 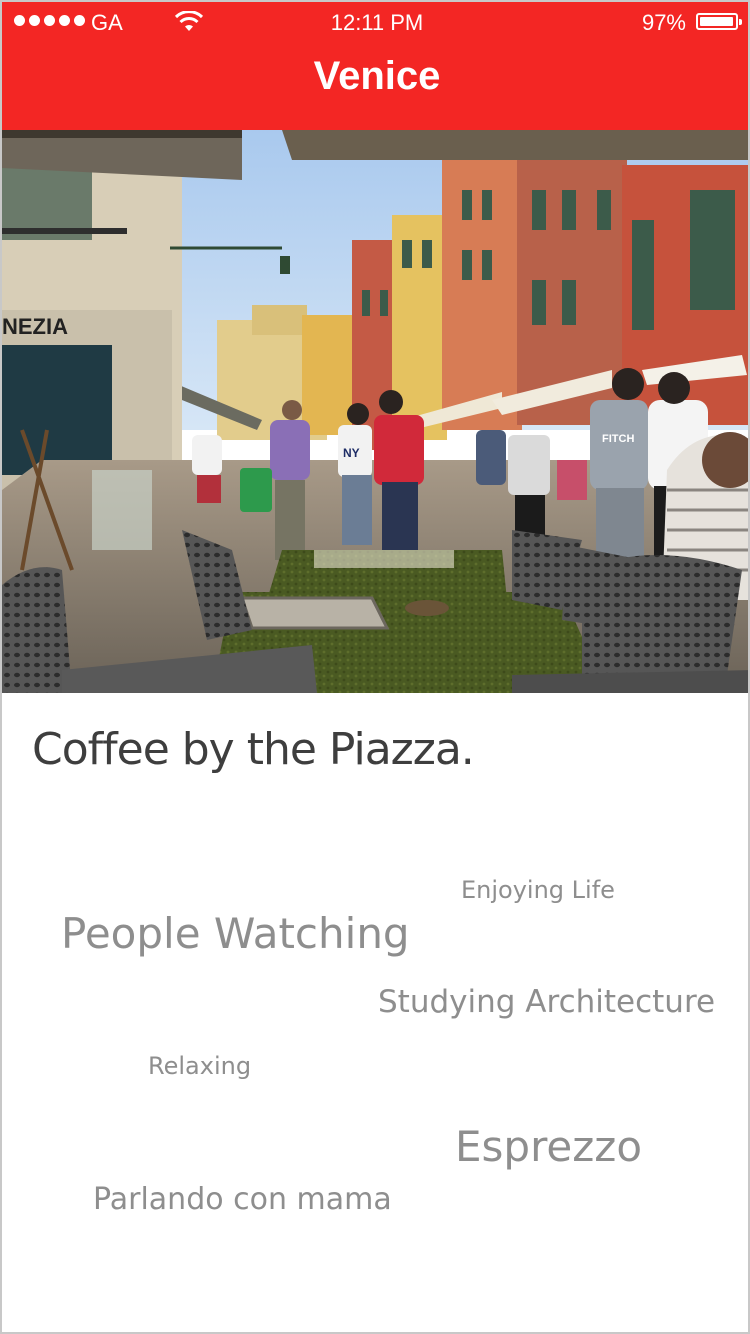 I want to click on activity-tag: Parlando con mama, so click(x=242, y=1199).